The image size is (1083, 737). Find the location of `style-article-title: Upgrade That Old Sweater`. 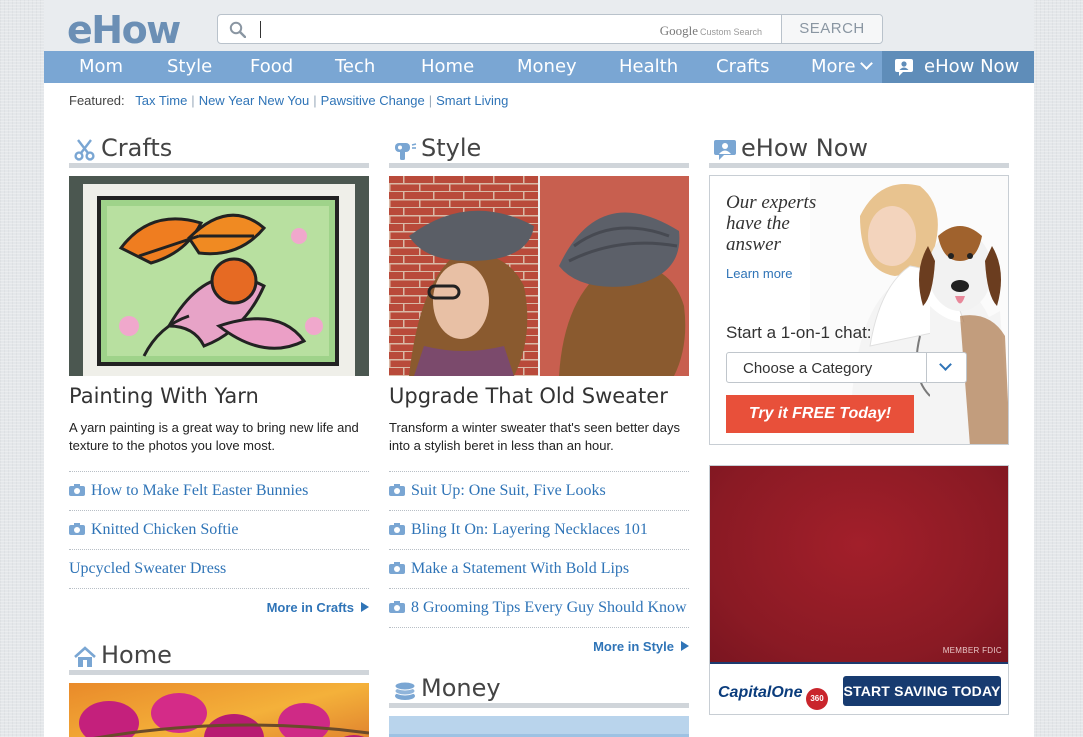

style-article-title: Upgrade That Old Sweater is located at coordinates (539, 396).